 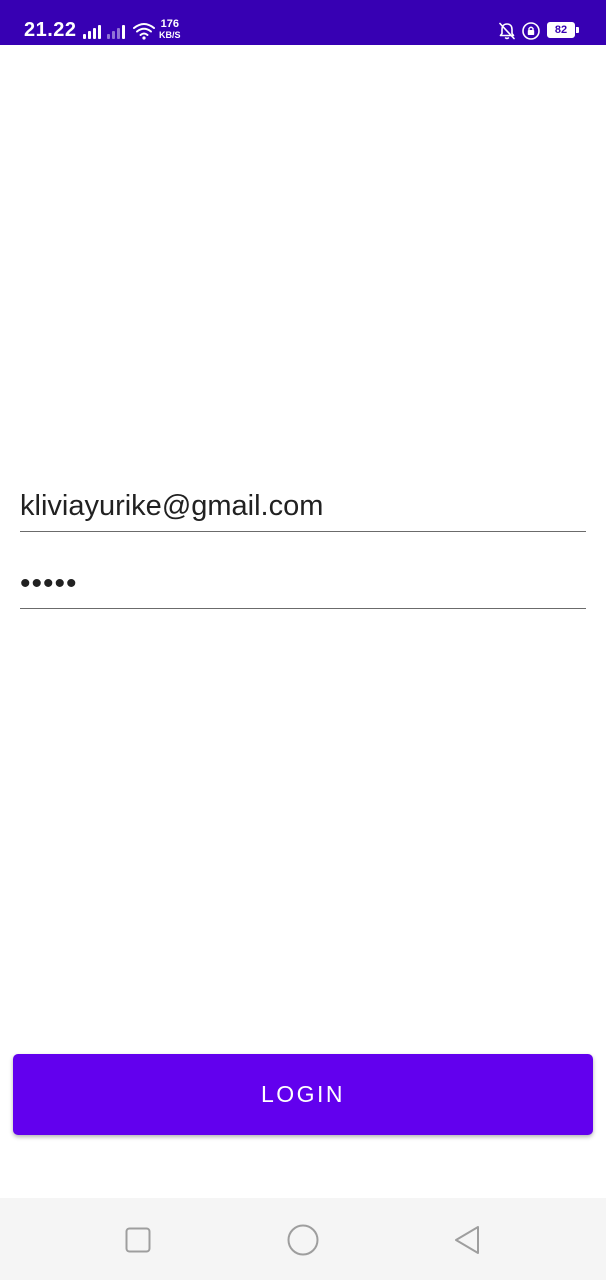 I want to click on password-field, so click(x=303, y=585).